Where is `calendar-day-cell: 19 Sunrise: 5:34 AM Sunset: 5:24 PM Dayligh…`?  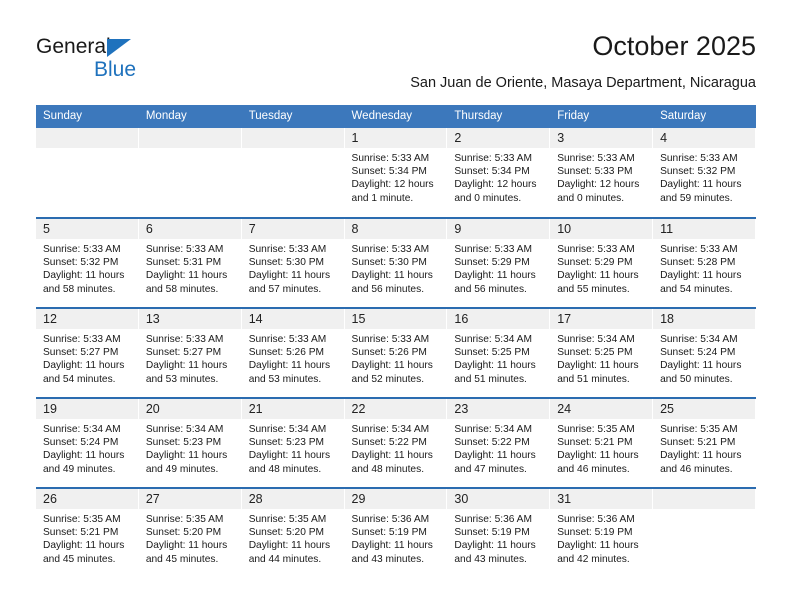
calendar-day-cell: 19 Sunrise: 5:34 AM Sunset: 5:24 PM Dayligh… is located at coordinates (87, 442).